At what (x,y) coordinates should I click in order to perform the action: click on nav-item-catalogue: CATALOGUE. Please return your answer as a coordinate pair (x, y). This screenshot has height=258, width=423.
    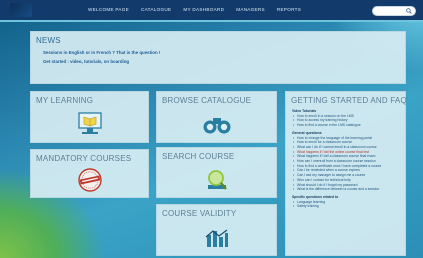
    Looking at the image, I should click on (156, 12).